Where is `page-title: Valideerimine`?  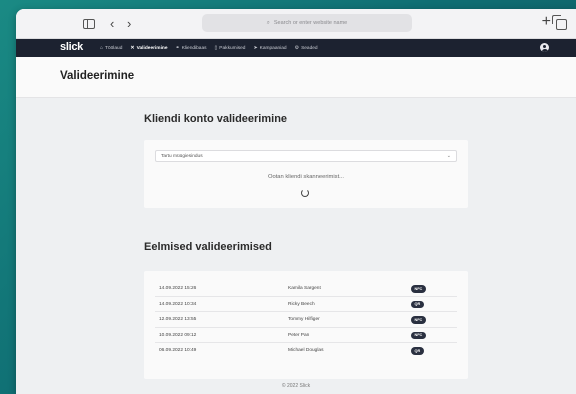 page-title: Valideerimine is located at coordinates (97, 76).